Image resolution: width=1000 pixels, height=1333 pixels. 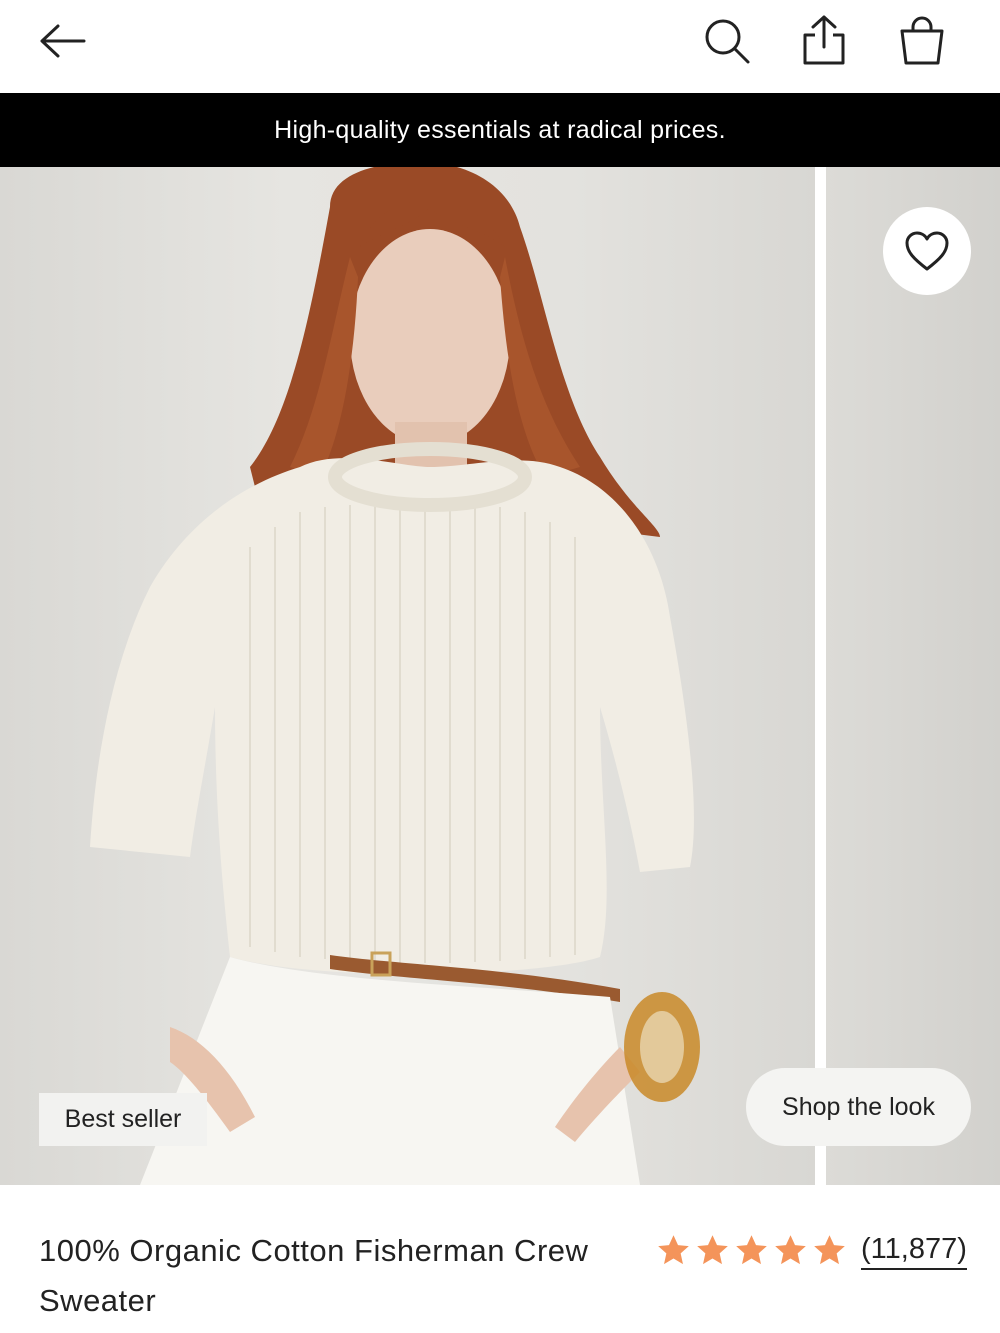 I want to click on shop-the-look-button: Shop the look, so click(x=858, y=1107).